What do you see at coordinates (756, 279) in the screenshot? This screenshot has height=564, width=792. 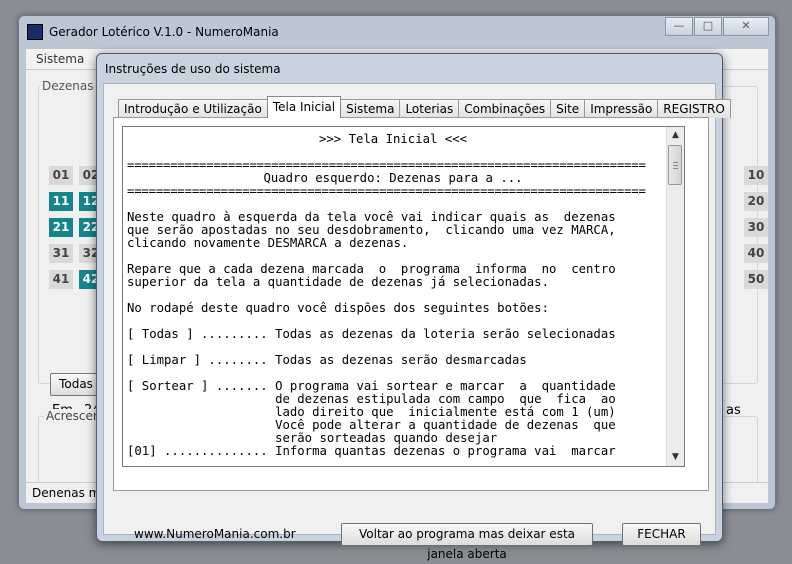 I see `number-cell: 50` at bounding box center [756, 279].